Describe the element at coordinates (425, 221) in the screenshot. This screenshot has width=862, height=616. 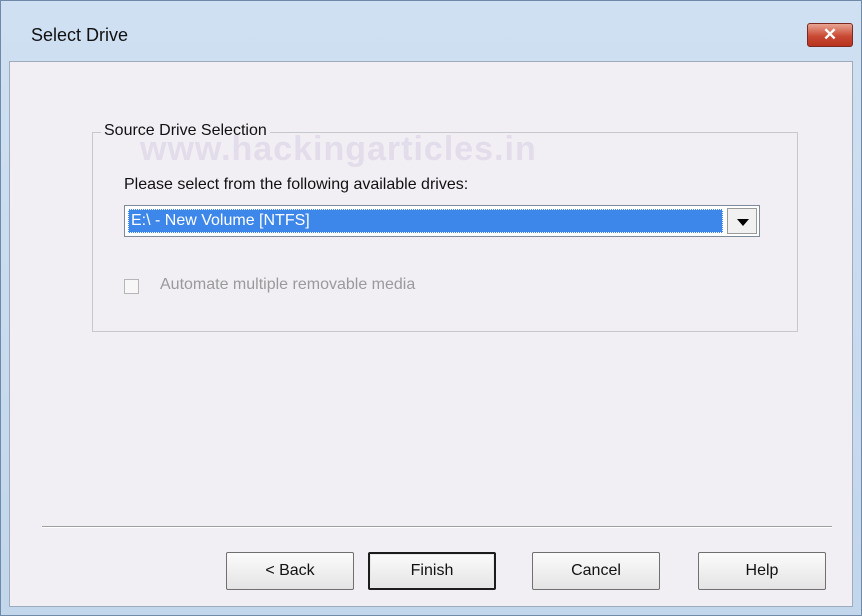
I see `selected-drive-value: E:\ - New Volume [NTFS]` at that location.